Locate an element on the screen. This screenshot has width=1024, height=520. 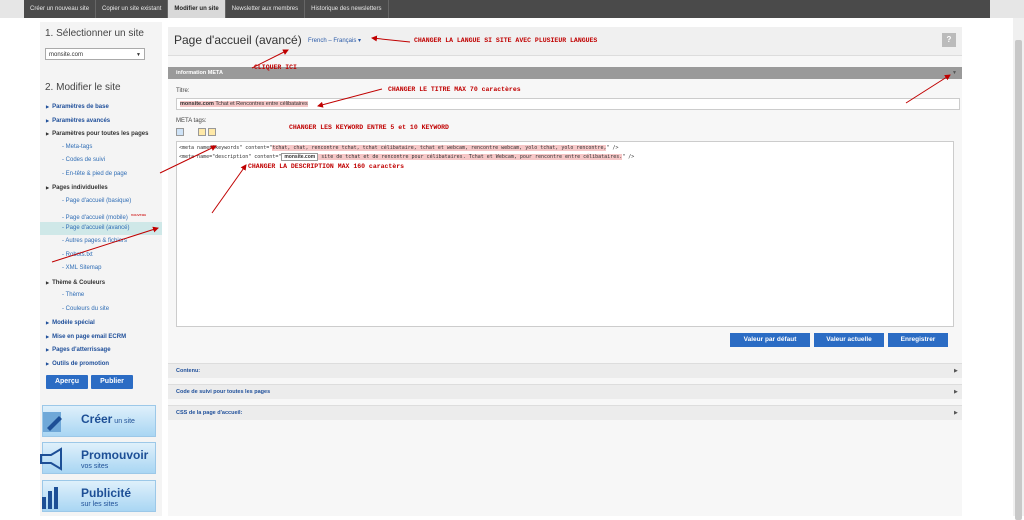
site-select: monsite.com ▼ is located at coordinates (95, 54).